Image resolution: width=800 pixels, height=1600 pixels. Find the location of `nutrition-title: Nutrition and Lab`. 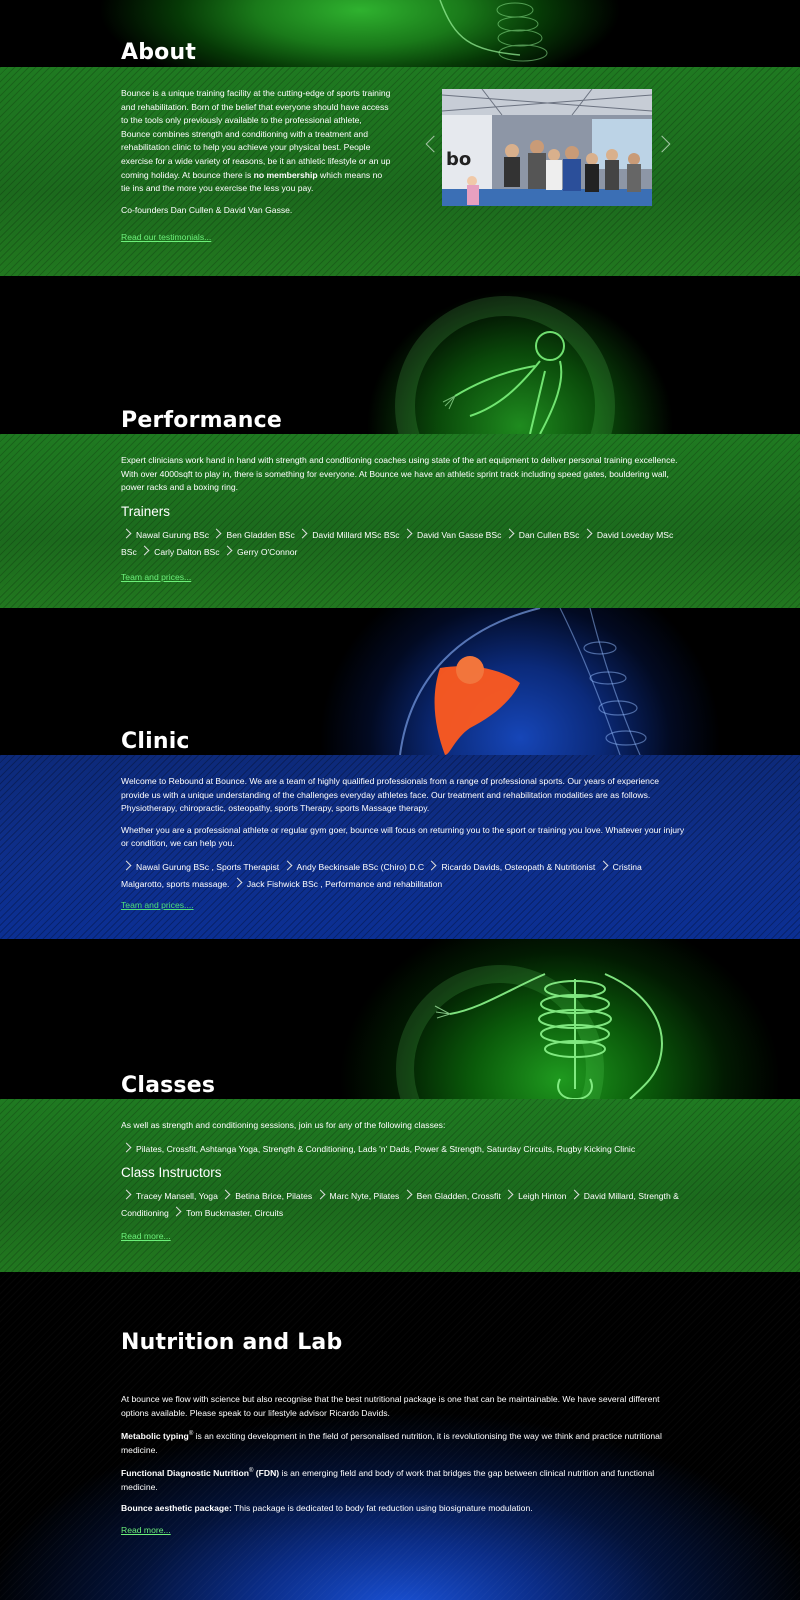

nutrition-title: Nutrition and Lab is located at coordinates (232, 1342).